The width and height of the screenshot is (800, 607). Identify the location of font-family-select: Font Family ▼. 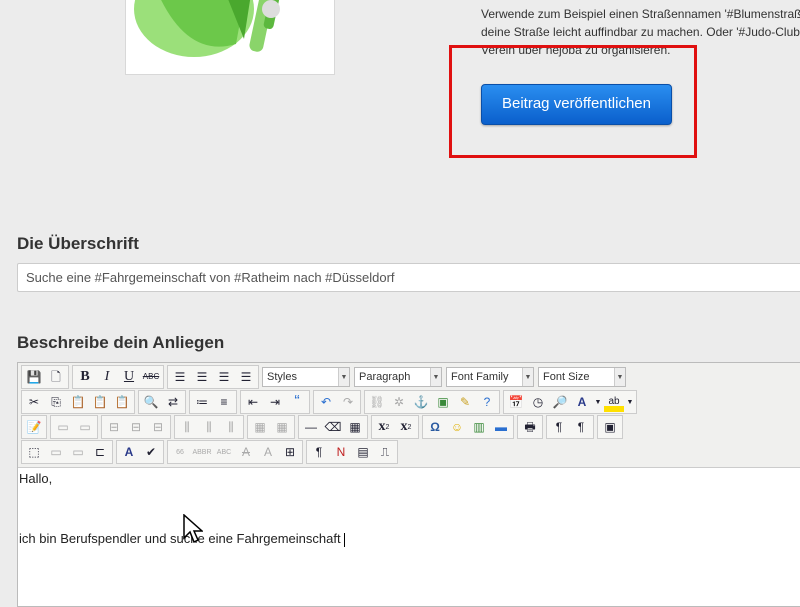
(490, 377).